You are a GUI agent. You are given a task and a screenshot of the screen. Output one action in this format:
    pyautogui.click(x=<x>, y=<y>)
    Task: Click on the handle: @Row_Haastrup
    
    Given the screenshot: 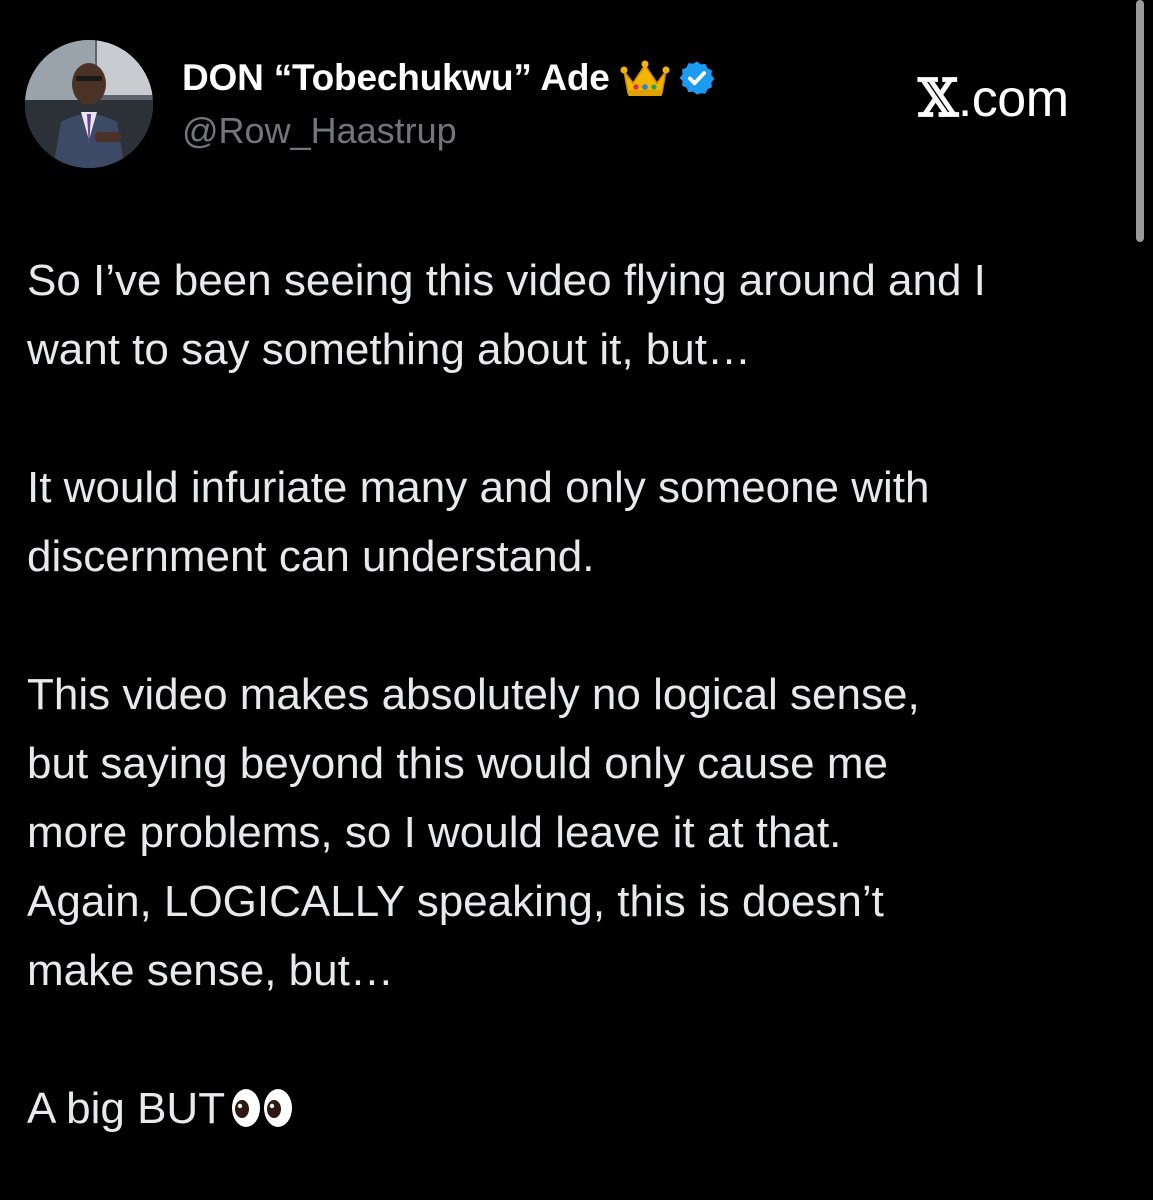 What is the action you would take?
    pyautogui.click(x=532, y=131)
    